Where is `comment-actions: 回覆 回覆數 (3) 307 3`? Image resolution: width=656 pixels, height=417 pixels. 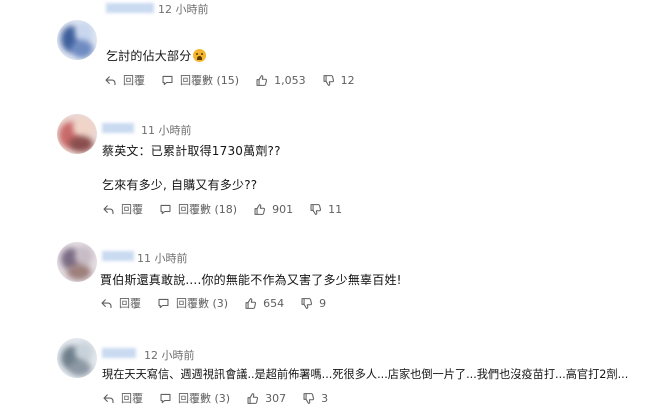 comment-actions: 回覆 回覆數 (3) 307 3 is located at coordinates (223, 398).